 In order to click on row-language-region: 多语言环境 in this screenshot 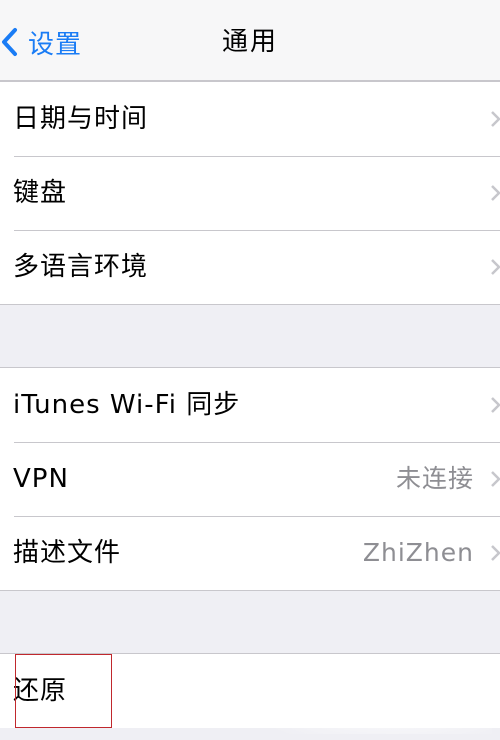, I will do `click(250, 267)`.